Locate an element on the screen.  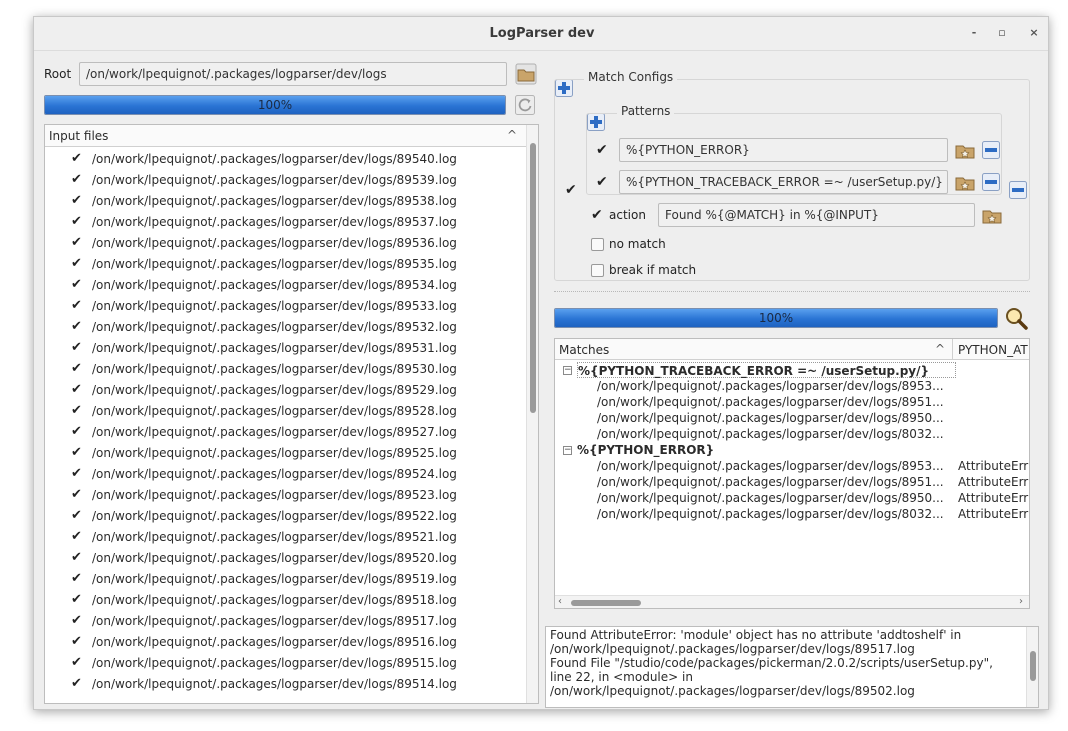
pattern-2-preset-button is located at coordinates (965, 182).